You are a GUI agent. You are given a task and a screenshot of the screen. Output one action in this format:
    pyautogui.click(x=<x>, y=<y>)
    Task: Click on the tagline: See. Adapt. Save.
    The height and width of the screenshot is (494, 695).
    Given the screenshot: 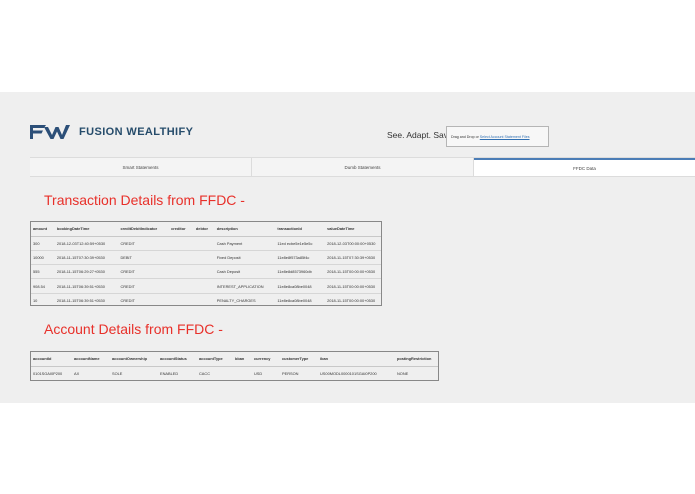 What is the action you would take?
    pyautogui.click(x=421, y=135)
    